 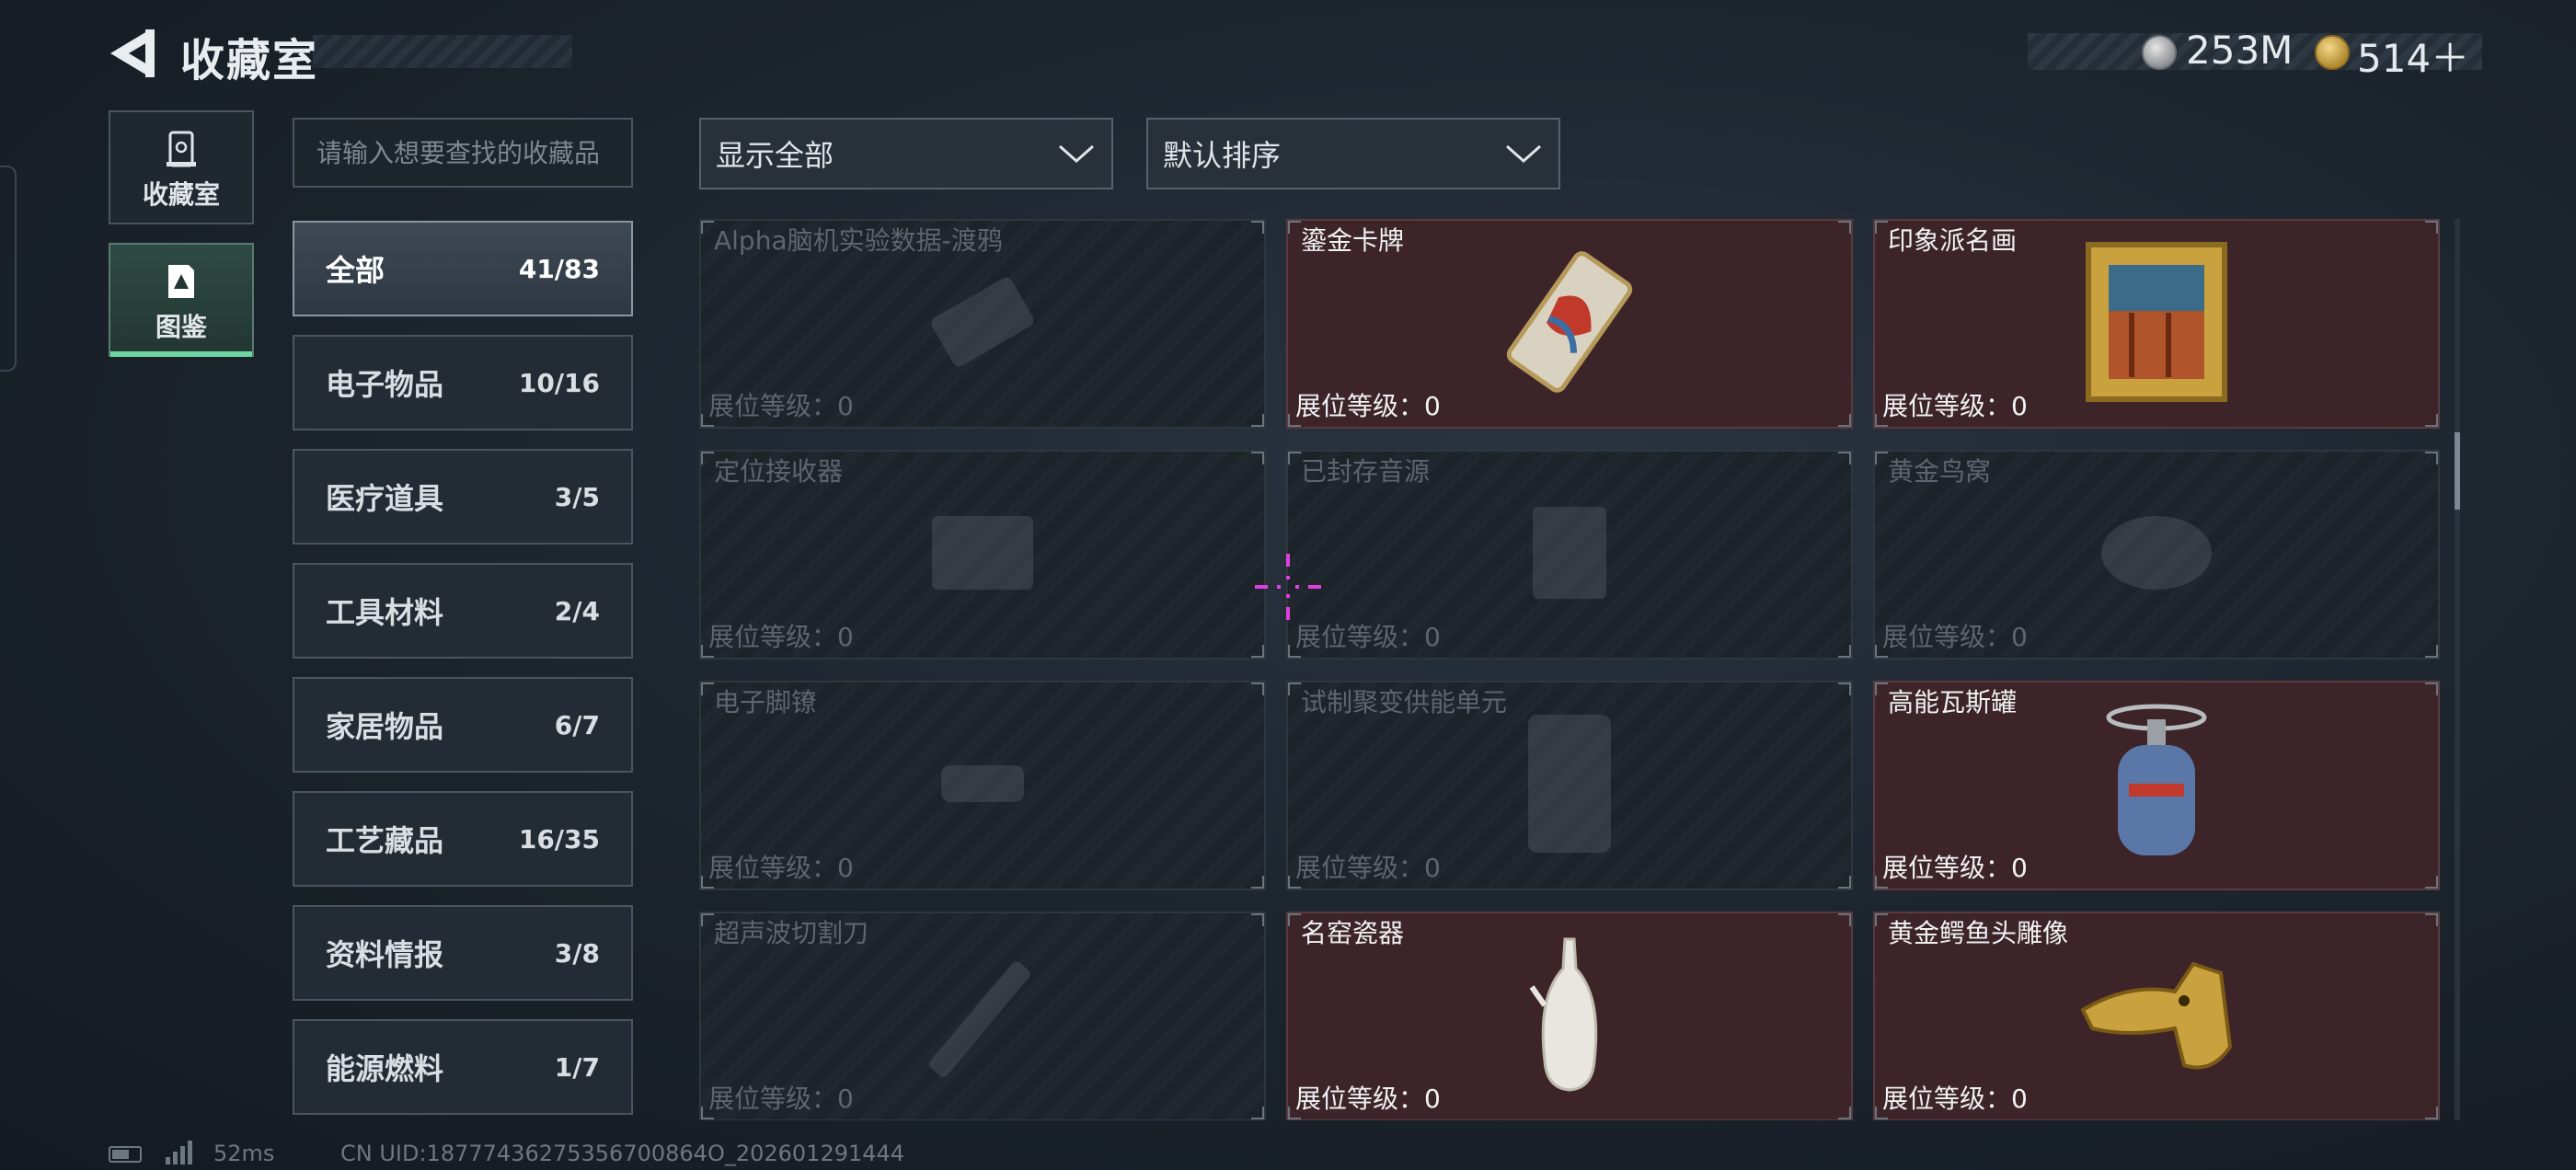 I want to click on sort-dropdown: 默认排序, so click(x=1353, y=153).